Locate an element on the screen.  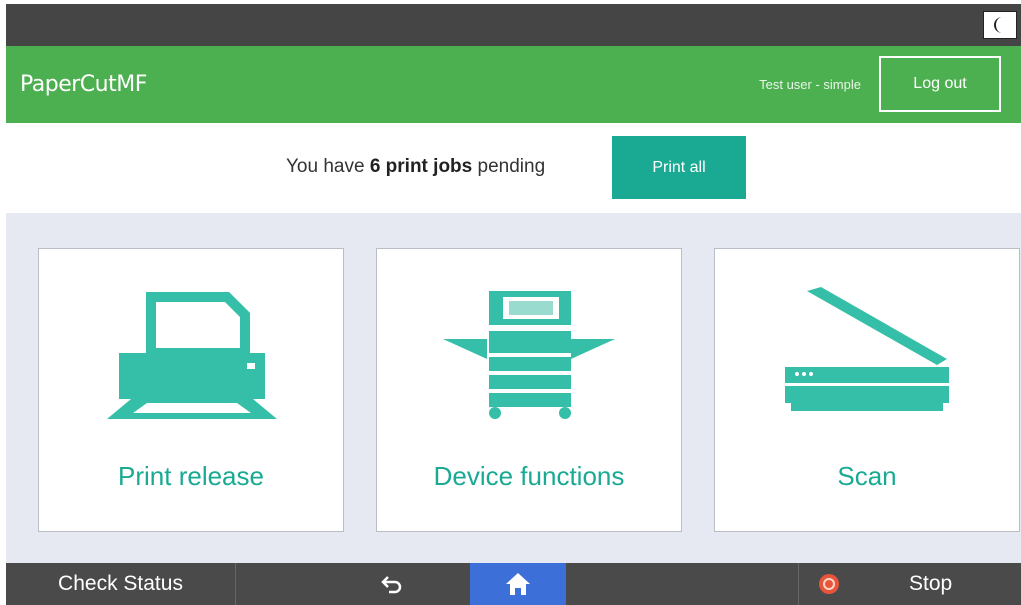
pending-jobs-bar: You have 6 print jobs pending Print all is located at coordinates (513, 168).